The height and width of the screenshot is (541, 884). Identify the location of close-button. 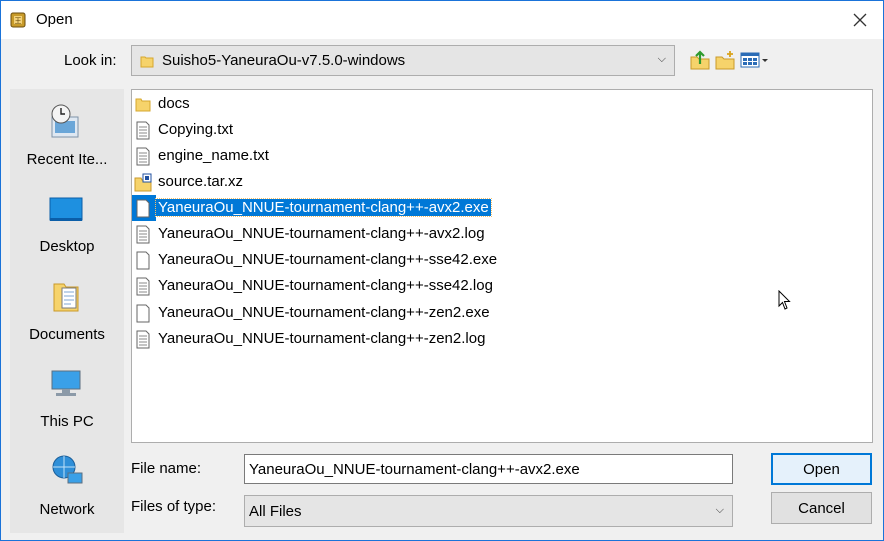
(860, 20).